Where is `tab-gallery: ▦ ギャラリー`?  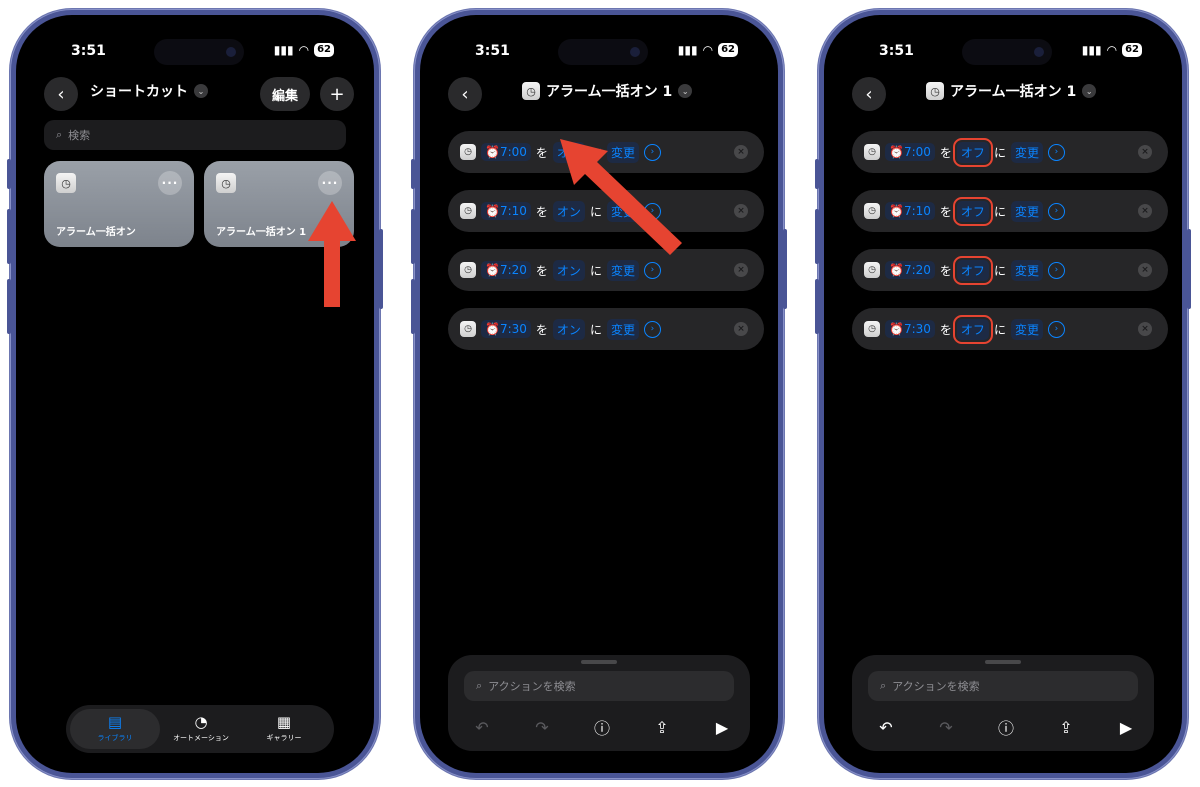 tab-gallery: ▦ ギャラリー is located at coordinates (284, 729).